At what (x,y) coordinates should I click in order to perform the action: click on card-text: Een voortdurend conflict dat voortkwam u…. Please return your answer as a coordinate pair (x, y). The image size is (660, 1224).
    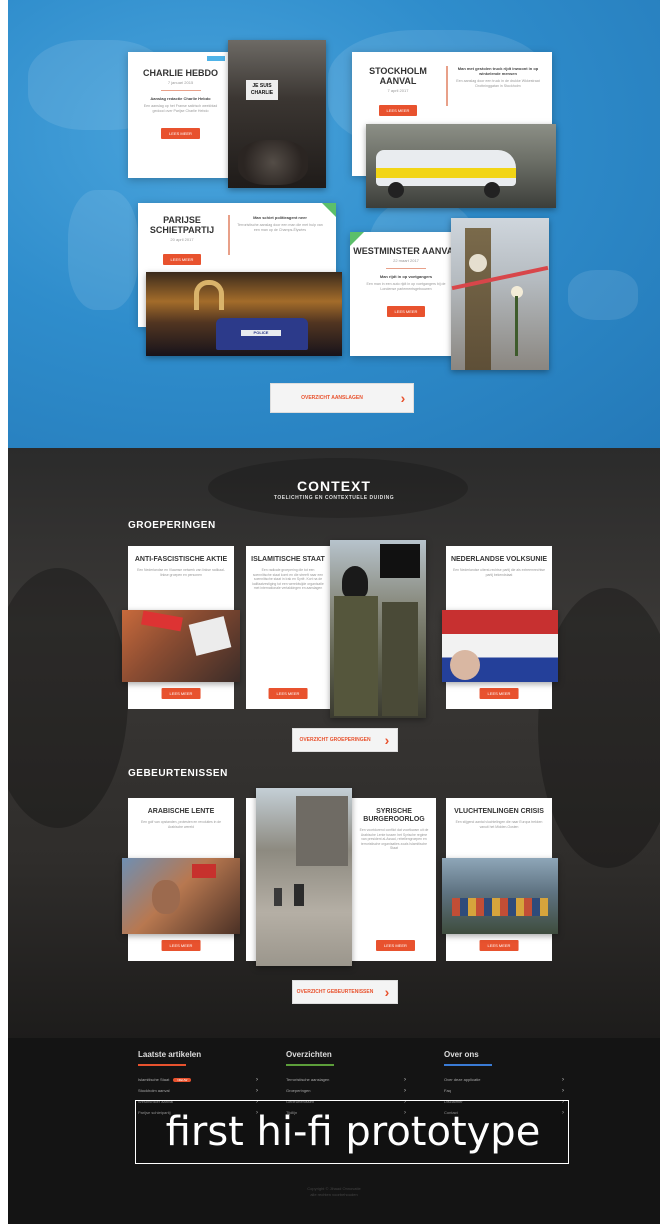
    Looking at the image, I should click on (394, 839).